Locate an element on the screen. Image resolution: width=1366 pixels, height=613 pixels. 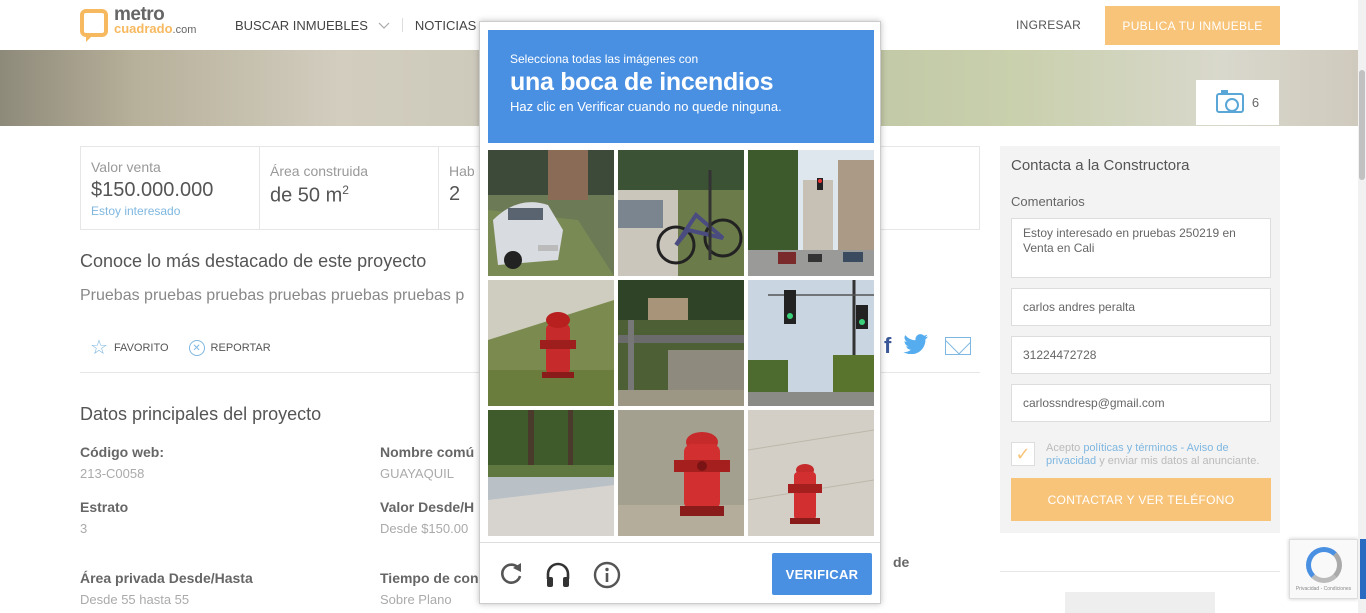
login-link: INGRESAR is located at coordinates (1048, 25).